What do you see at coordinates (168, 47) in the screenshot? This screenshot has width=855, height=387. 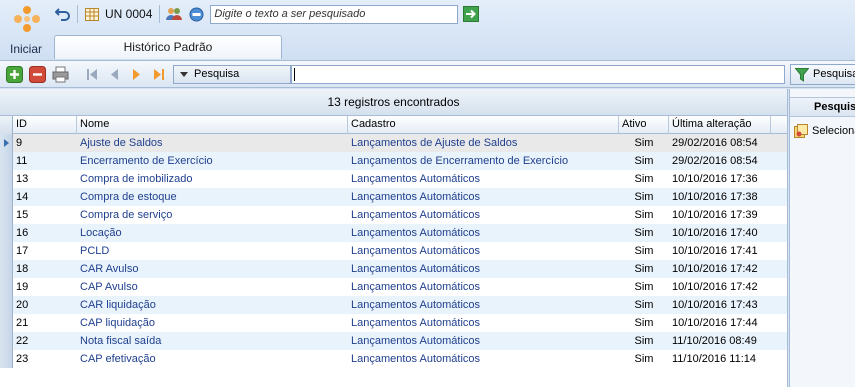 I see `tab-historico-padrao: Histórico Padrão` at bounding box center [168, 47].